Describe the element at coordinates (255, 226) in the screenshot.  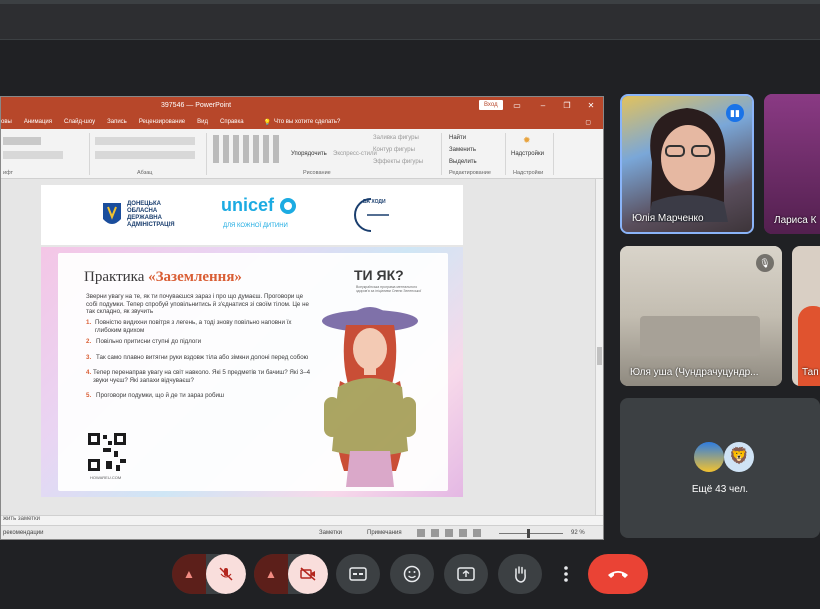
I see `unicef-tagline: ДЛЯ КОЖНОЇ ДИТИНИ` at that location.